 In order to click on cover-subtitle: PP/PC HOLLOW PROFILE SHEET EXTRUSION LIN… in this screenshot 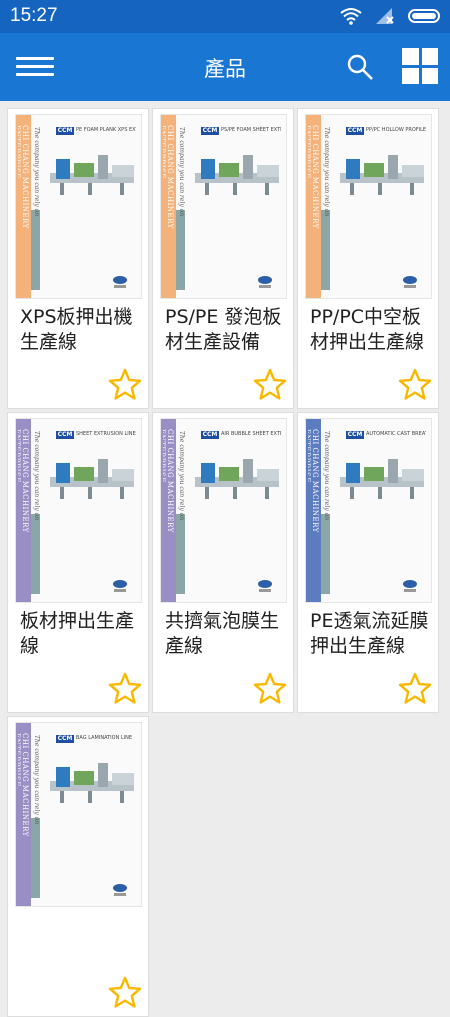, I will do `click(396, 130)`.